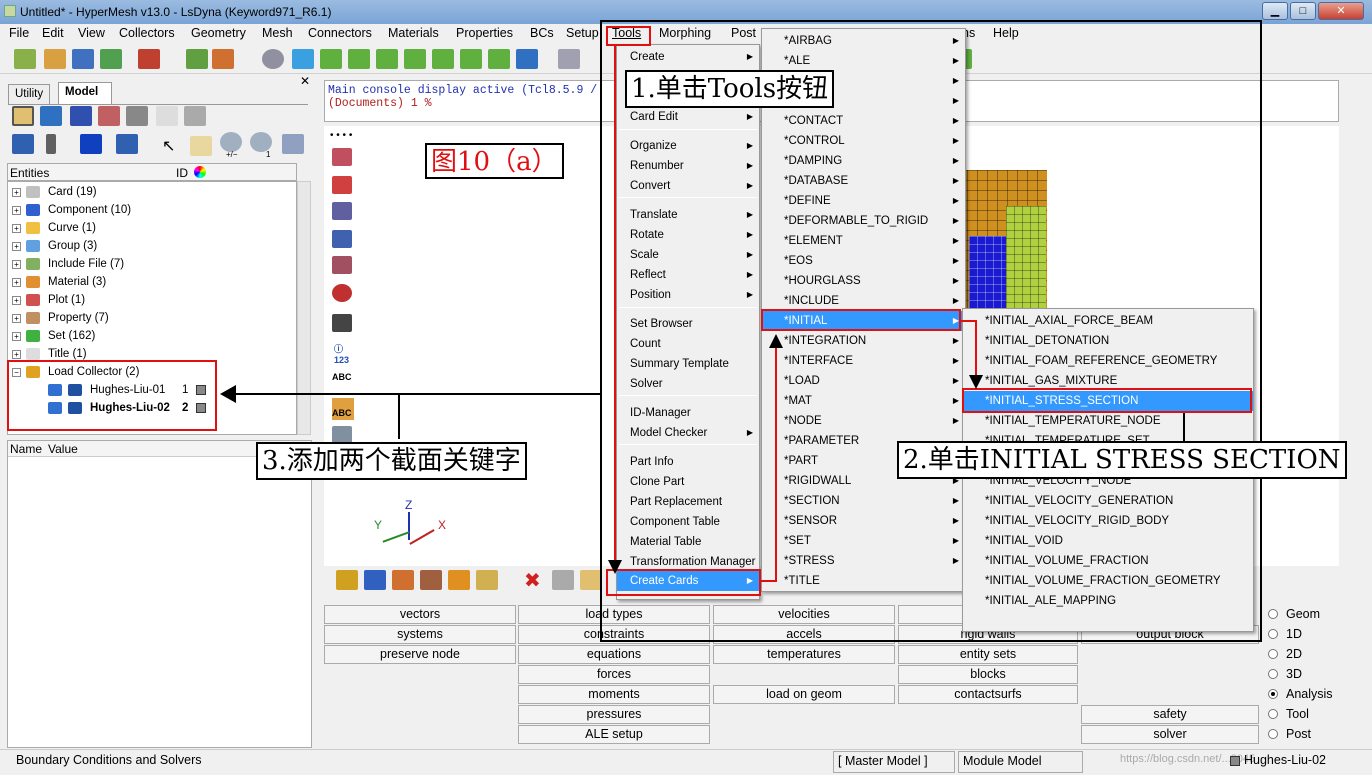 The width and height of the screenshot is (1372, 775). Describe the element at coordinates (149, 59) in the screenshot. I see `export-icon` at that location.